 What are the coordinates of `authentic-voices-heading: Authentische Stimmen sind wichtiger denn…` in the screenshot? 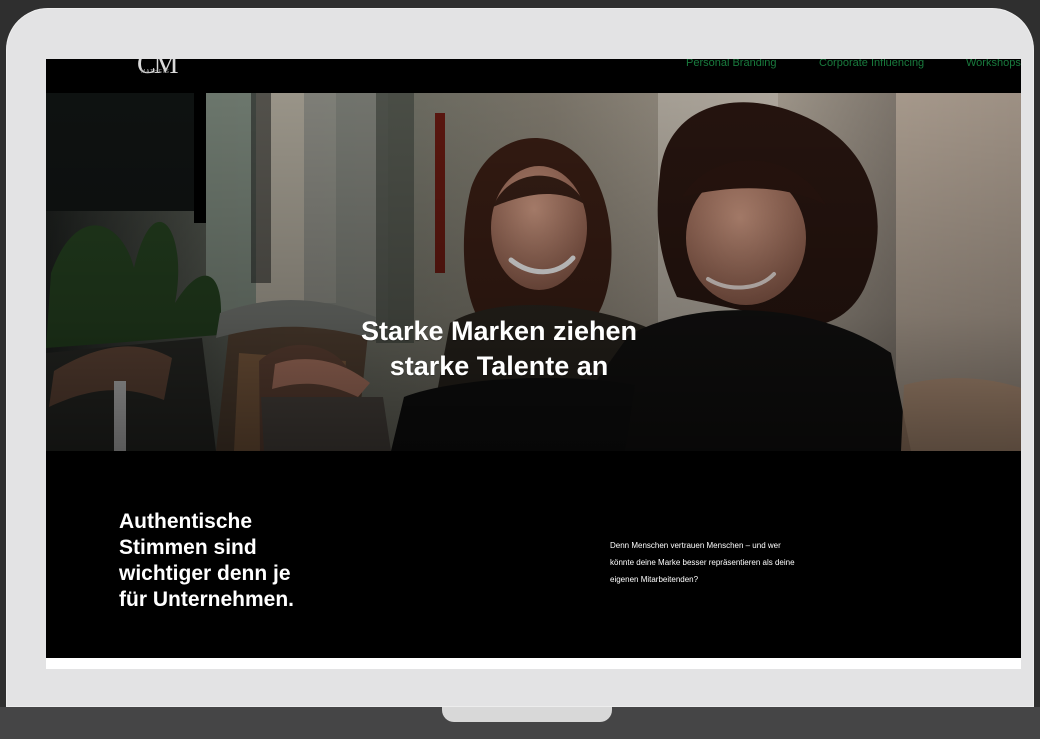 It's located at (207, 561).